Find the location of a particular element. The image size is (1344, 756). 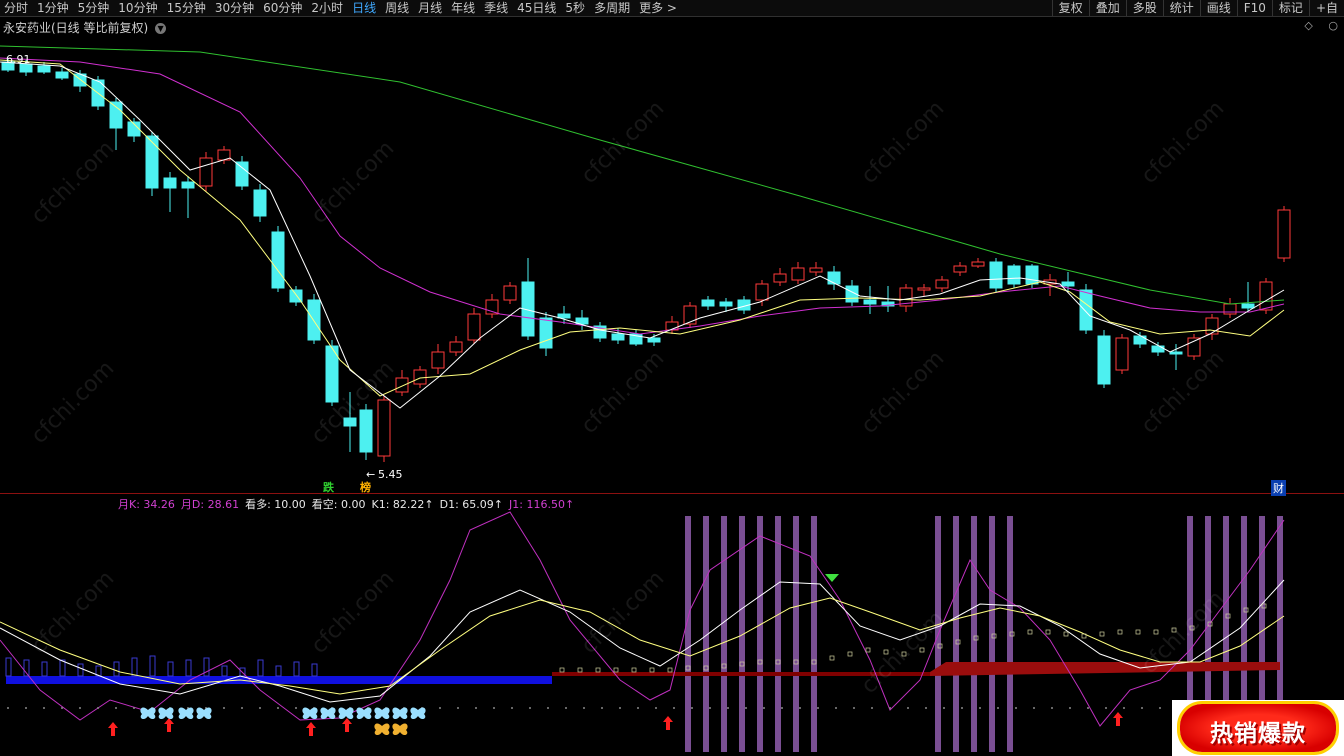

die-marker: 跌 is located at coordinates (328, 487).